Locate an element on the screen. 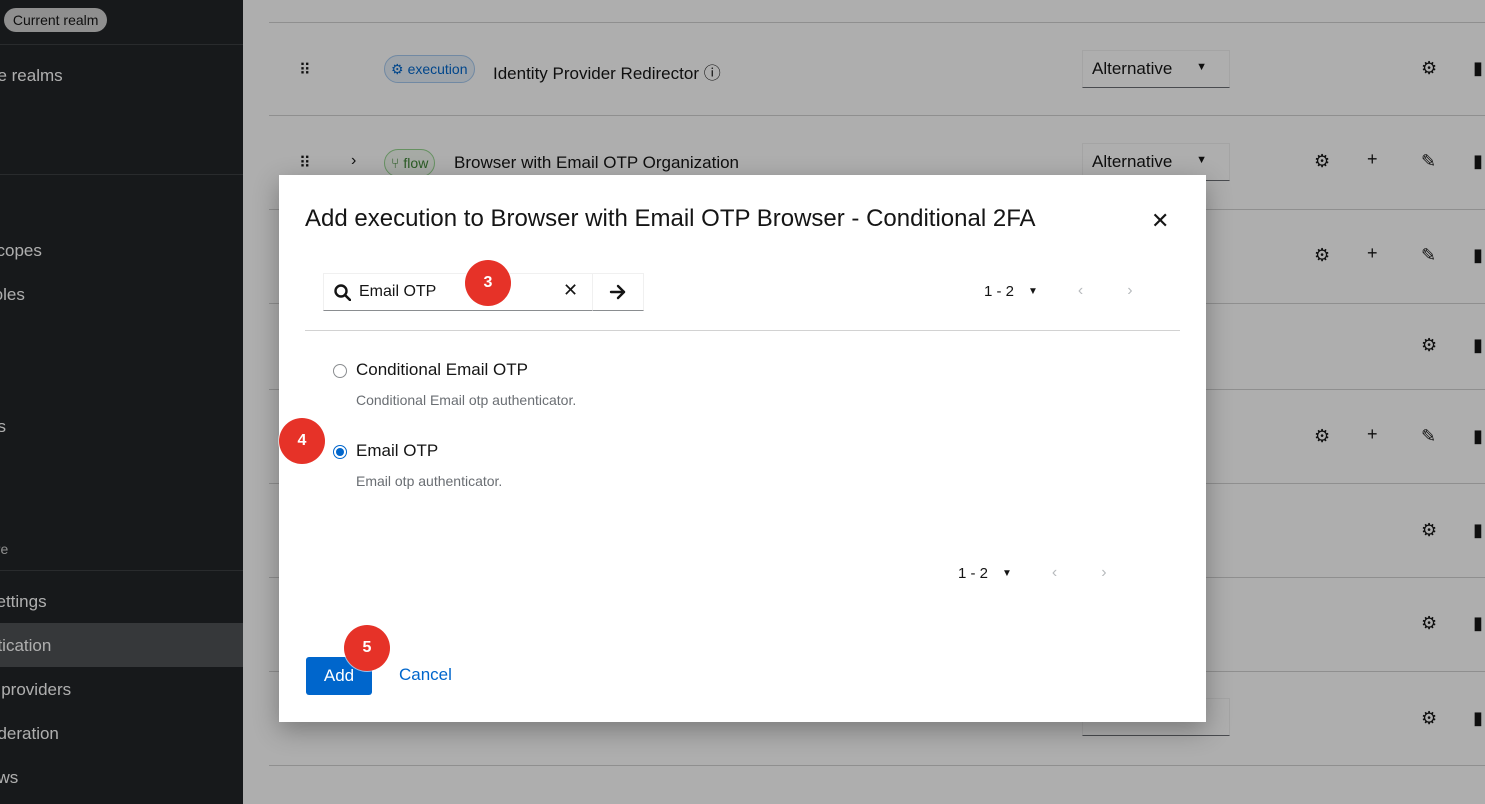 This screenshot has width=1485, height=804. step-3-badge: 3 is located at coordinates (488, 283).